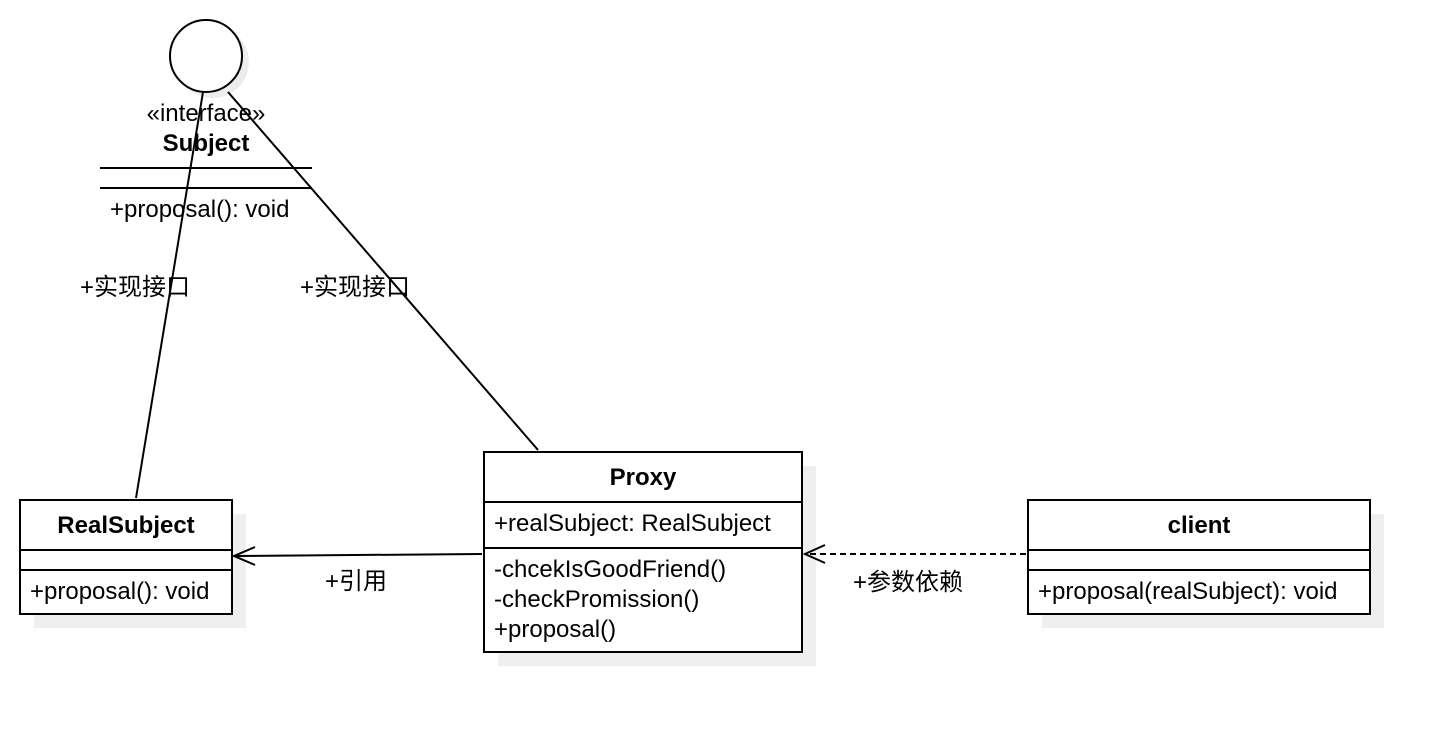 This screenshot has width=1450, height=732. What do you see at coordinates (206, 56) in the screenshot?
I see `interface-lollipop-icon` at bounding box center [206, 56].